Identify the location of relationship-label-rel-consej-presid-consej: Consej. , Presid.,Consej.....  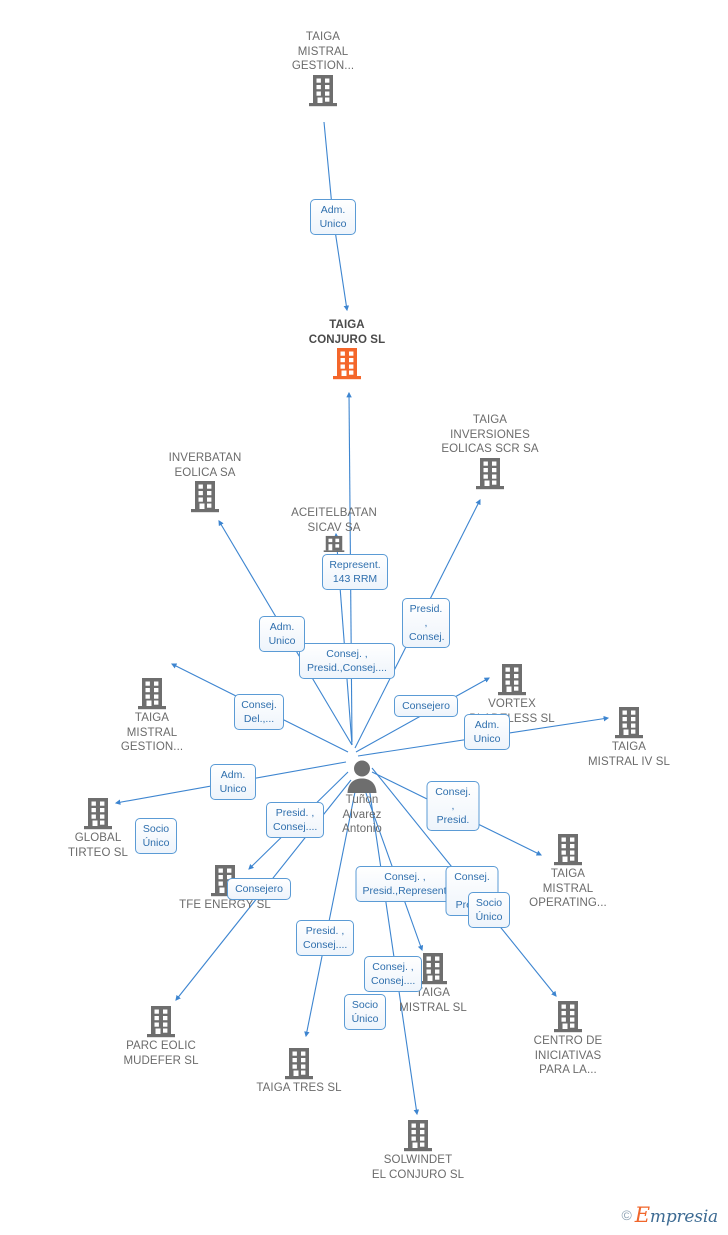
(347, 661).